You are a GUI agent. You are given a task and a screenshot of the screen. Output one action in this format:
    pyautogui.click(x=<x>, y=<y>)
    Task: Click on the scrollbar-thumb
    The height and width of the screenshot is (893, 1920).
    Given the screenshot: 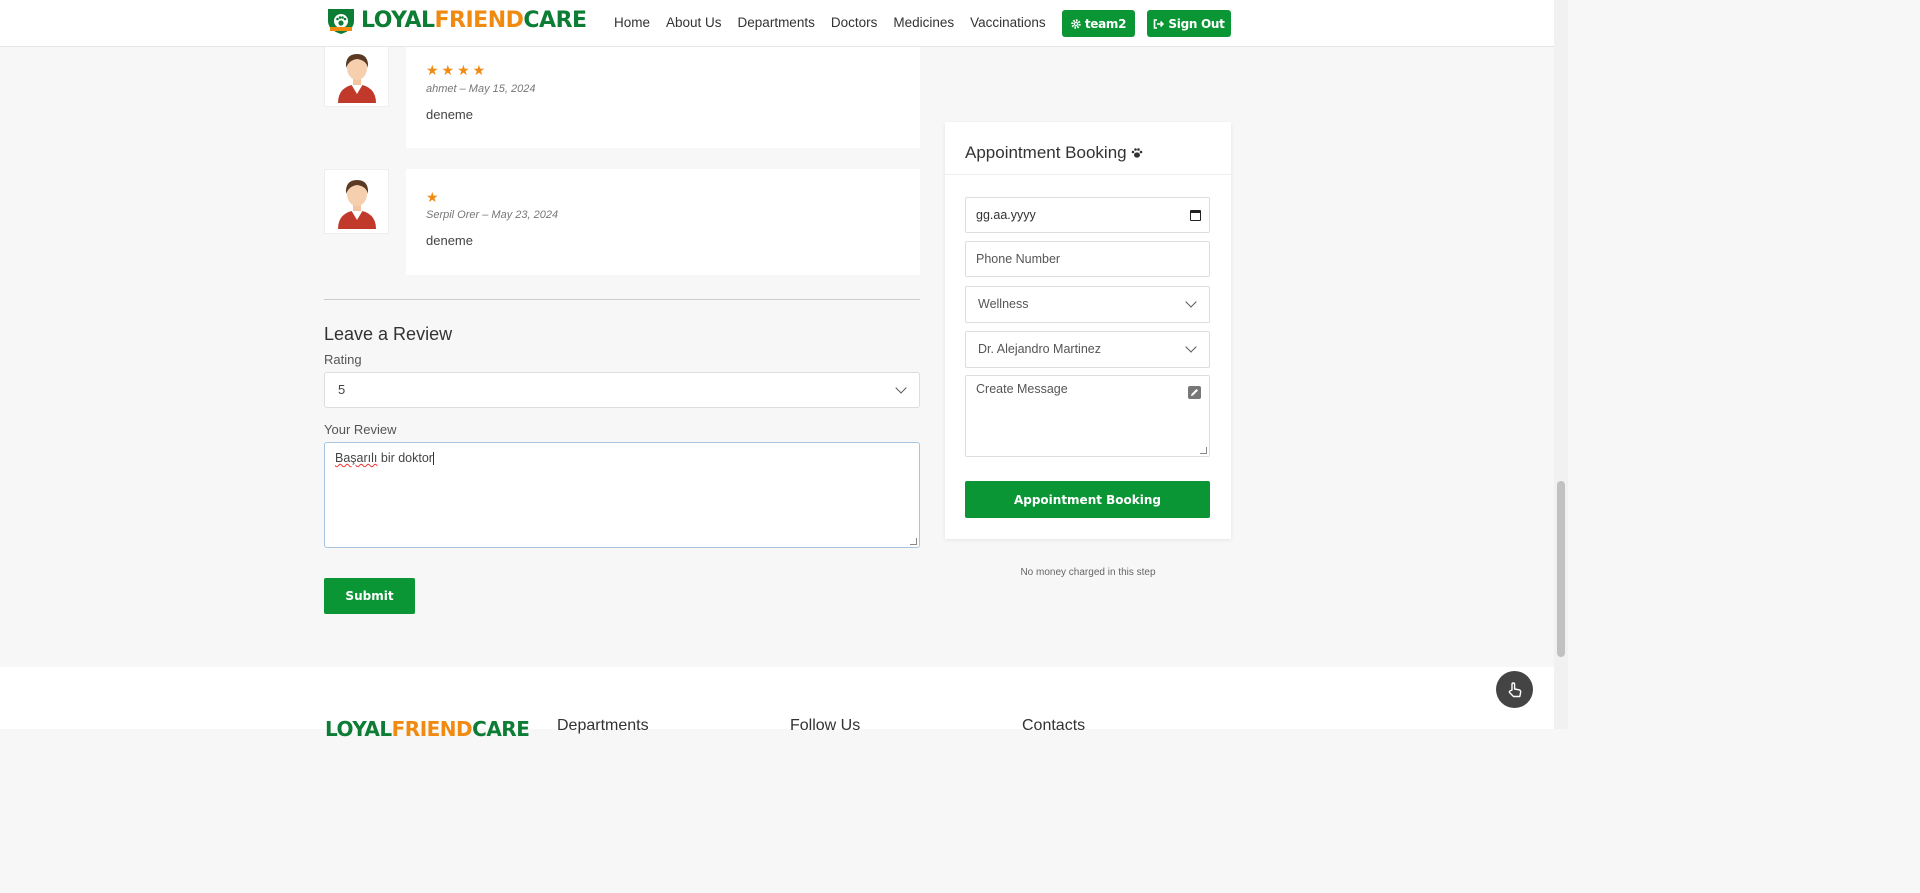 What is the action you would take?
    pyautogui.click(x=1561, y=569)
    